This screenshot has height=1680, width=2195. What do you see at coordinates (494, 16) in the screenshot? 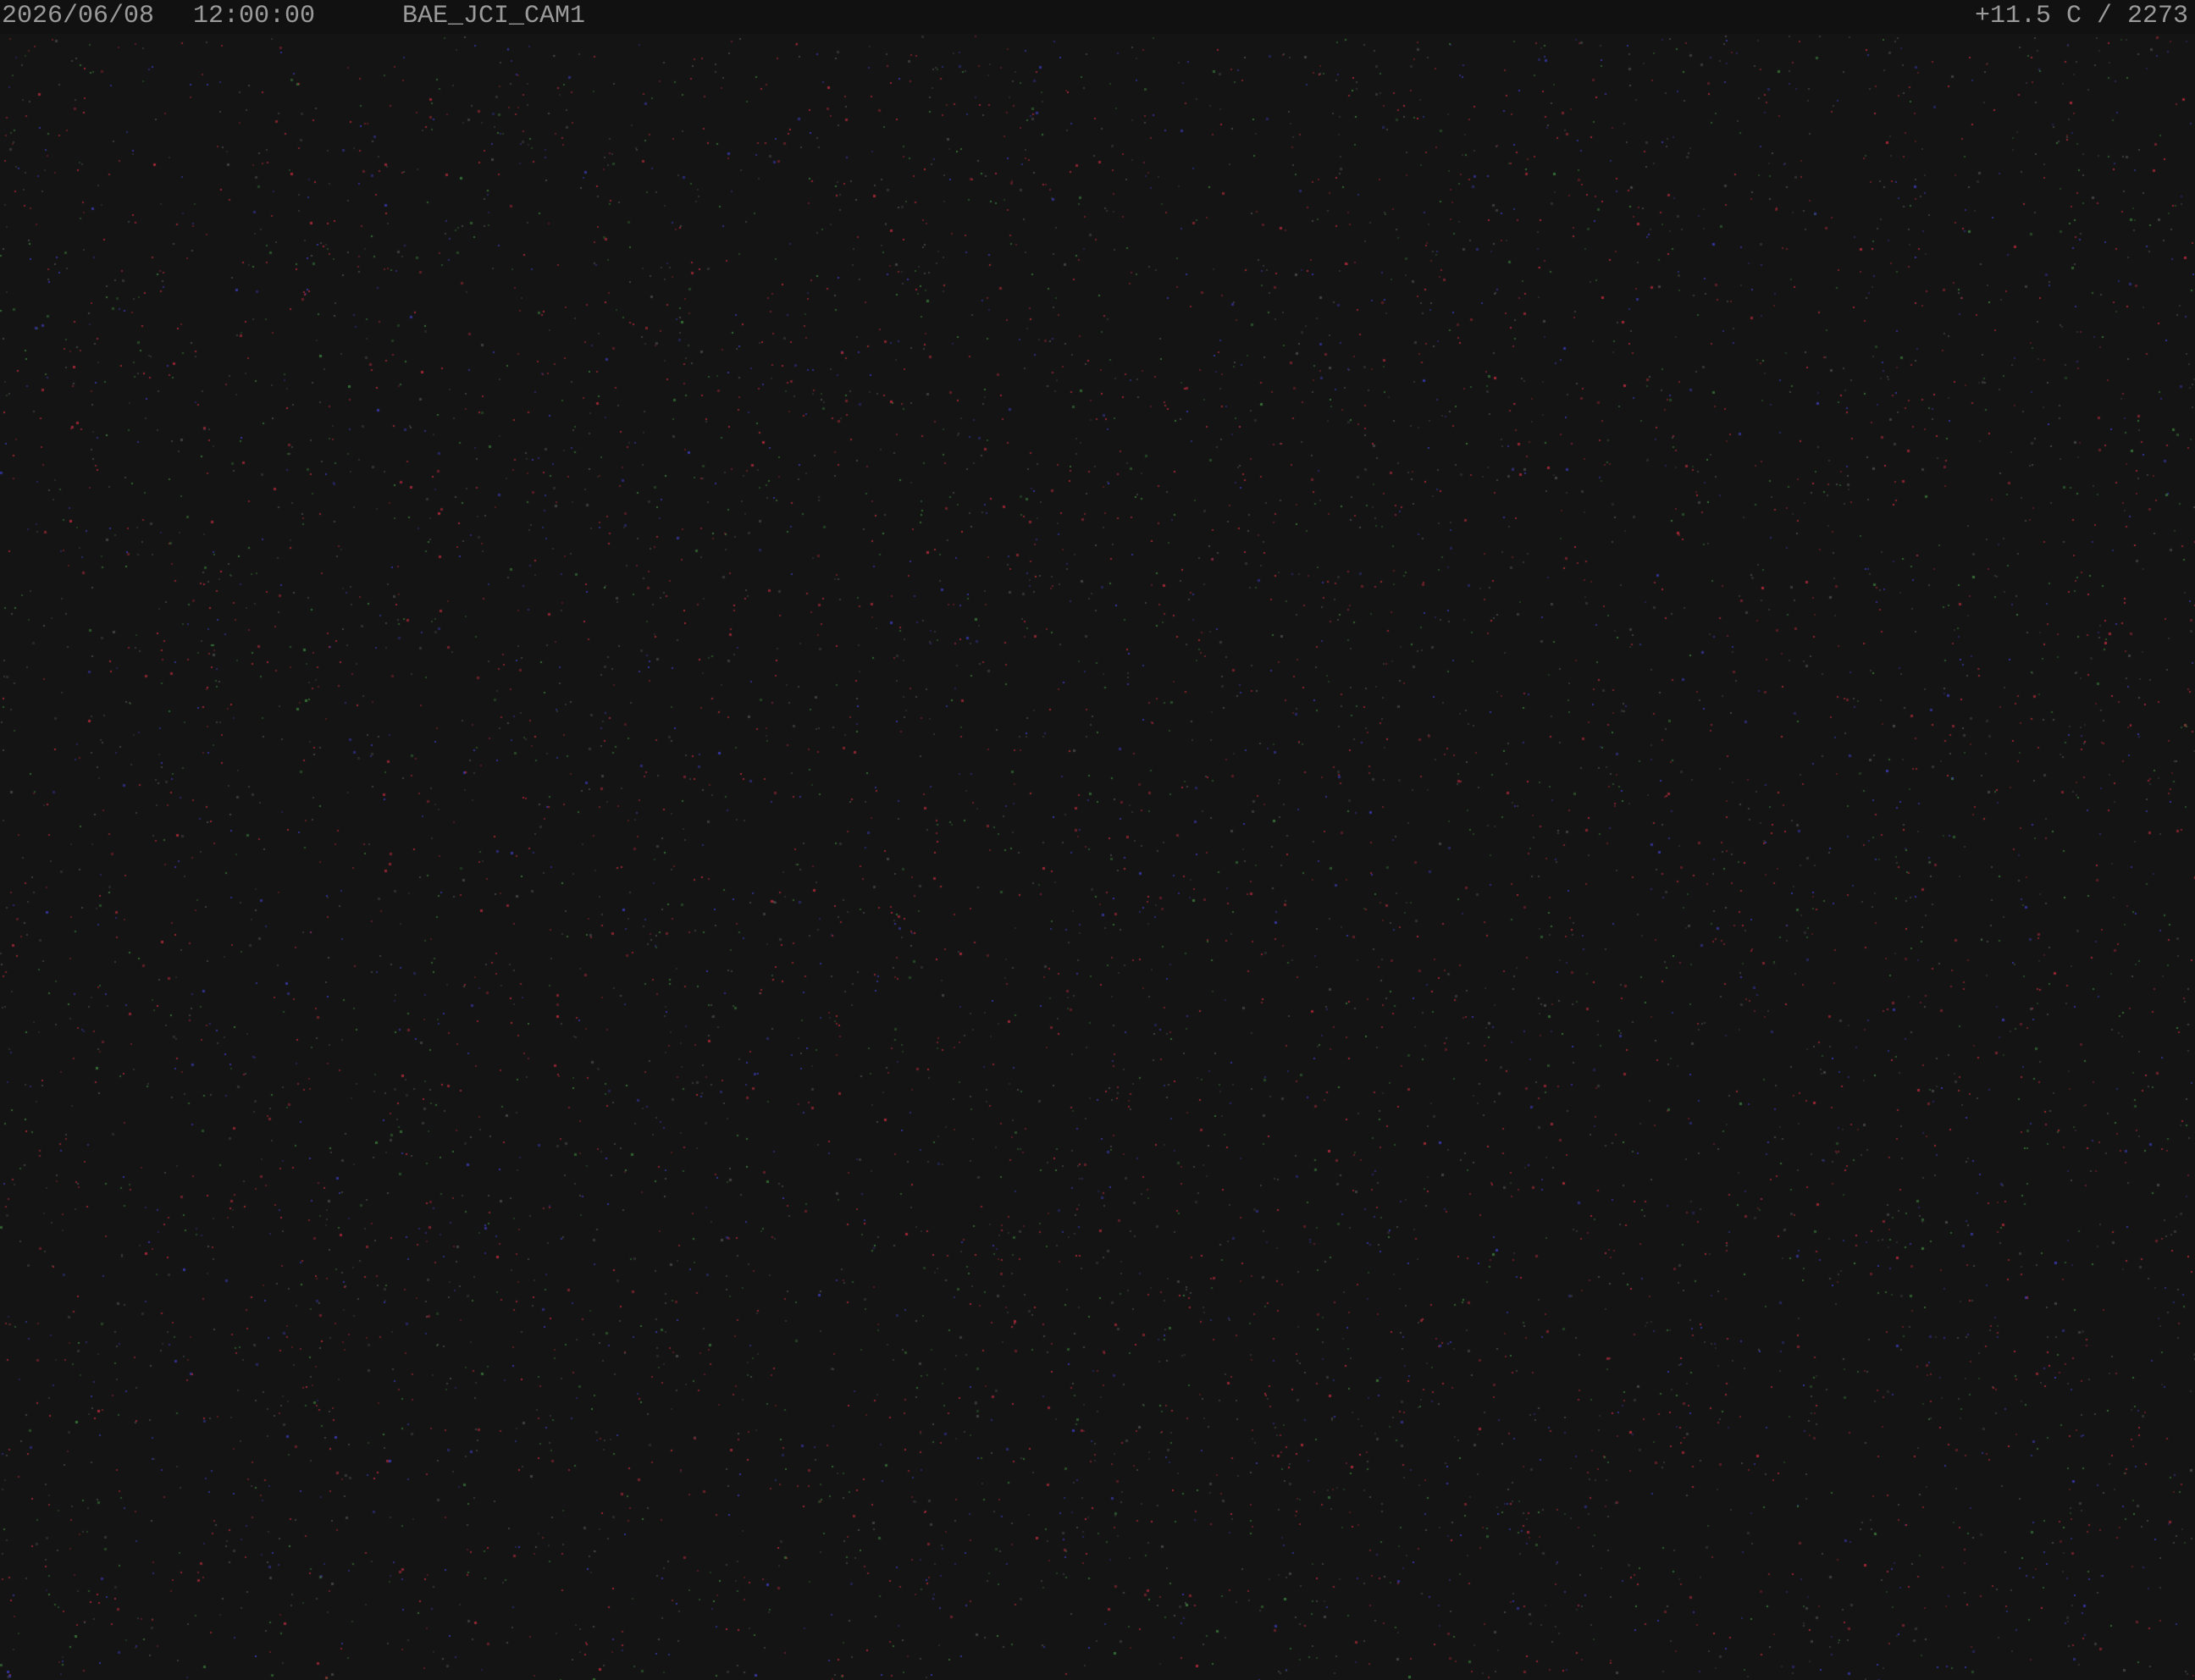
I see `overlay-camera-id: BAE_JCI_CAM1` at bounding box center [494, 16].